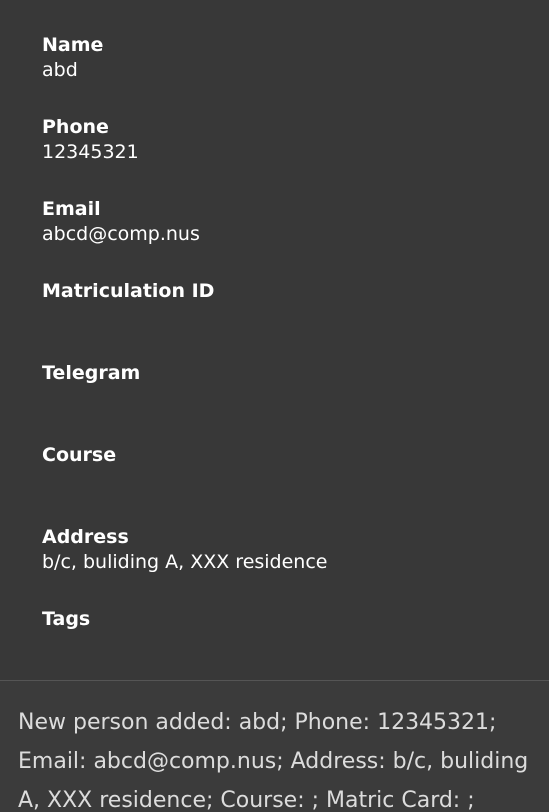 Image resolution: width=549 pixels, height=812 pixels. Describe the element at coordinates (287, 644) in the screenshot. I see `field-value-tags` at that location.